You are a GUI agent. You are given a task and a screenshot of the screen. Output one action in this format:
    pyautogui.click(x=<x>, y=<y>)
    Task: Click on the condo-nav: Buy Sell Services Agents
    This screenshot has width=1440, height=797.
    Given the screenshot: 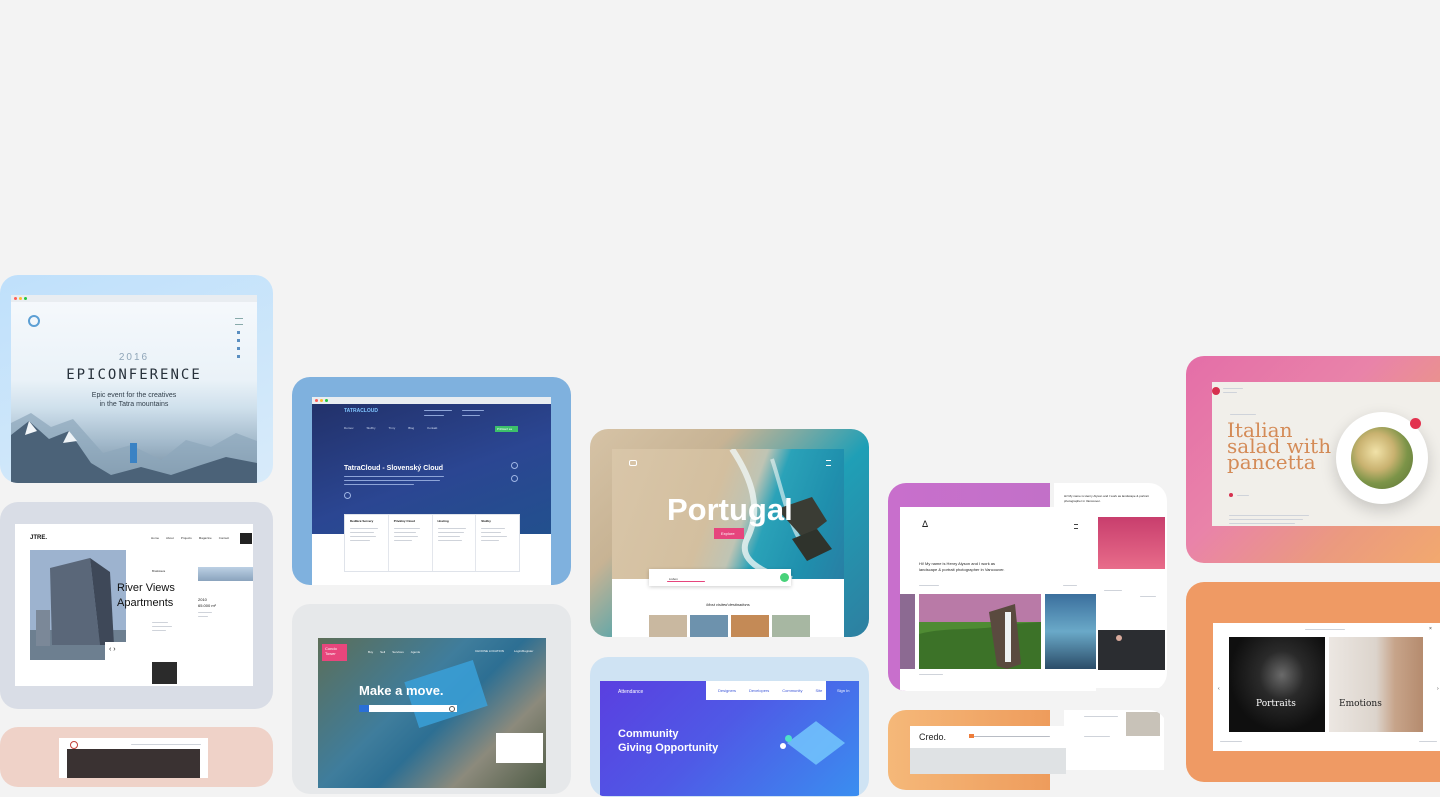 What is the action you would take?
    pyautogui.click(x=394, y=652)
    